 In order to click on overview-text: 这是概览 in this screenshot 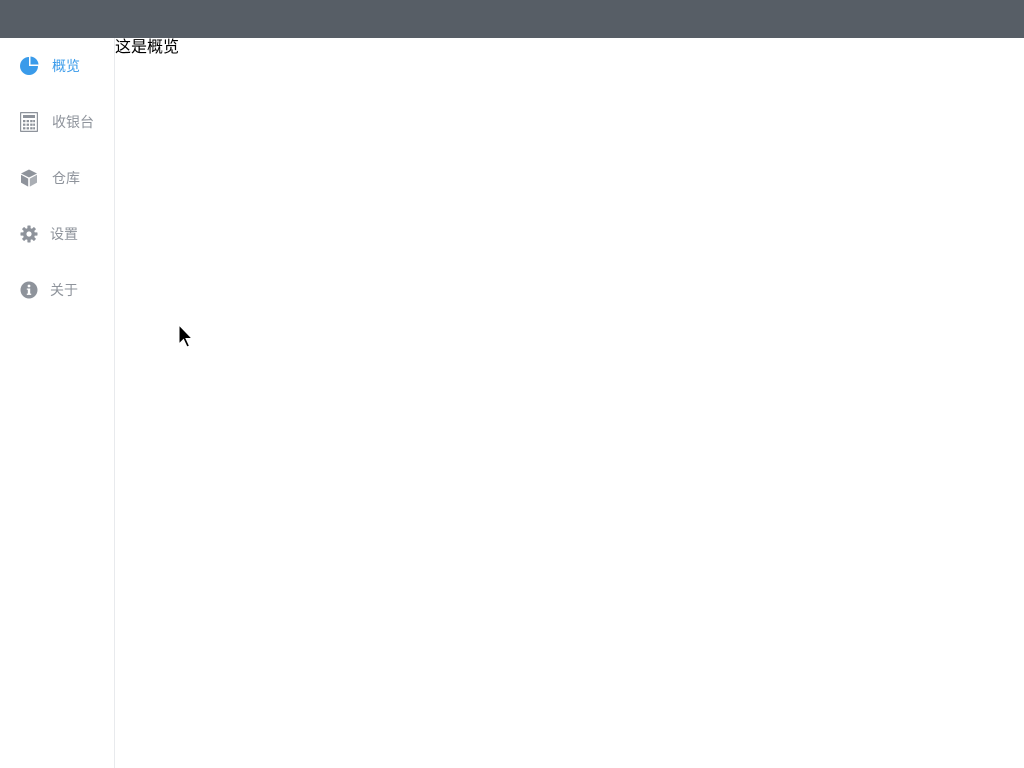, I will do `click(147, 46)`.